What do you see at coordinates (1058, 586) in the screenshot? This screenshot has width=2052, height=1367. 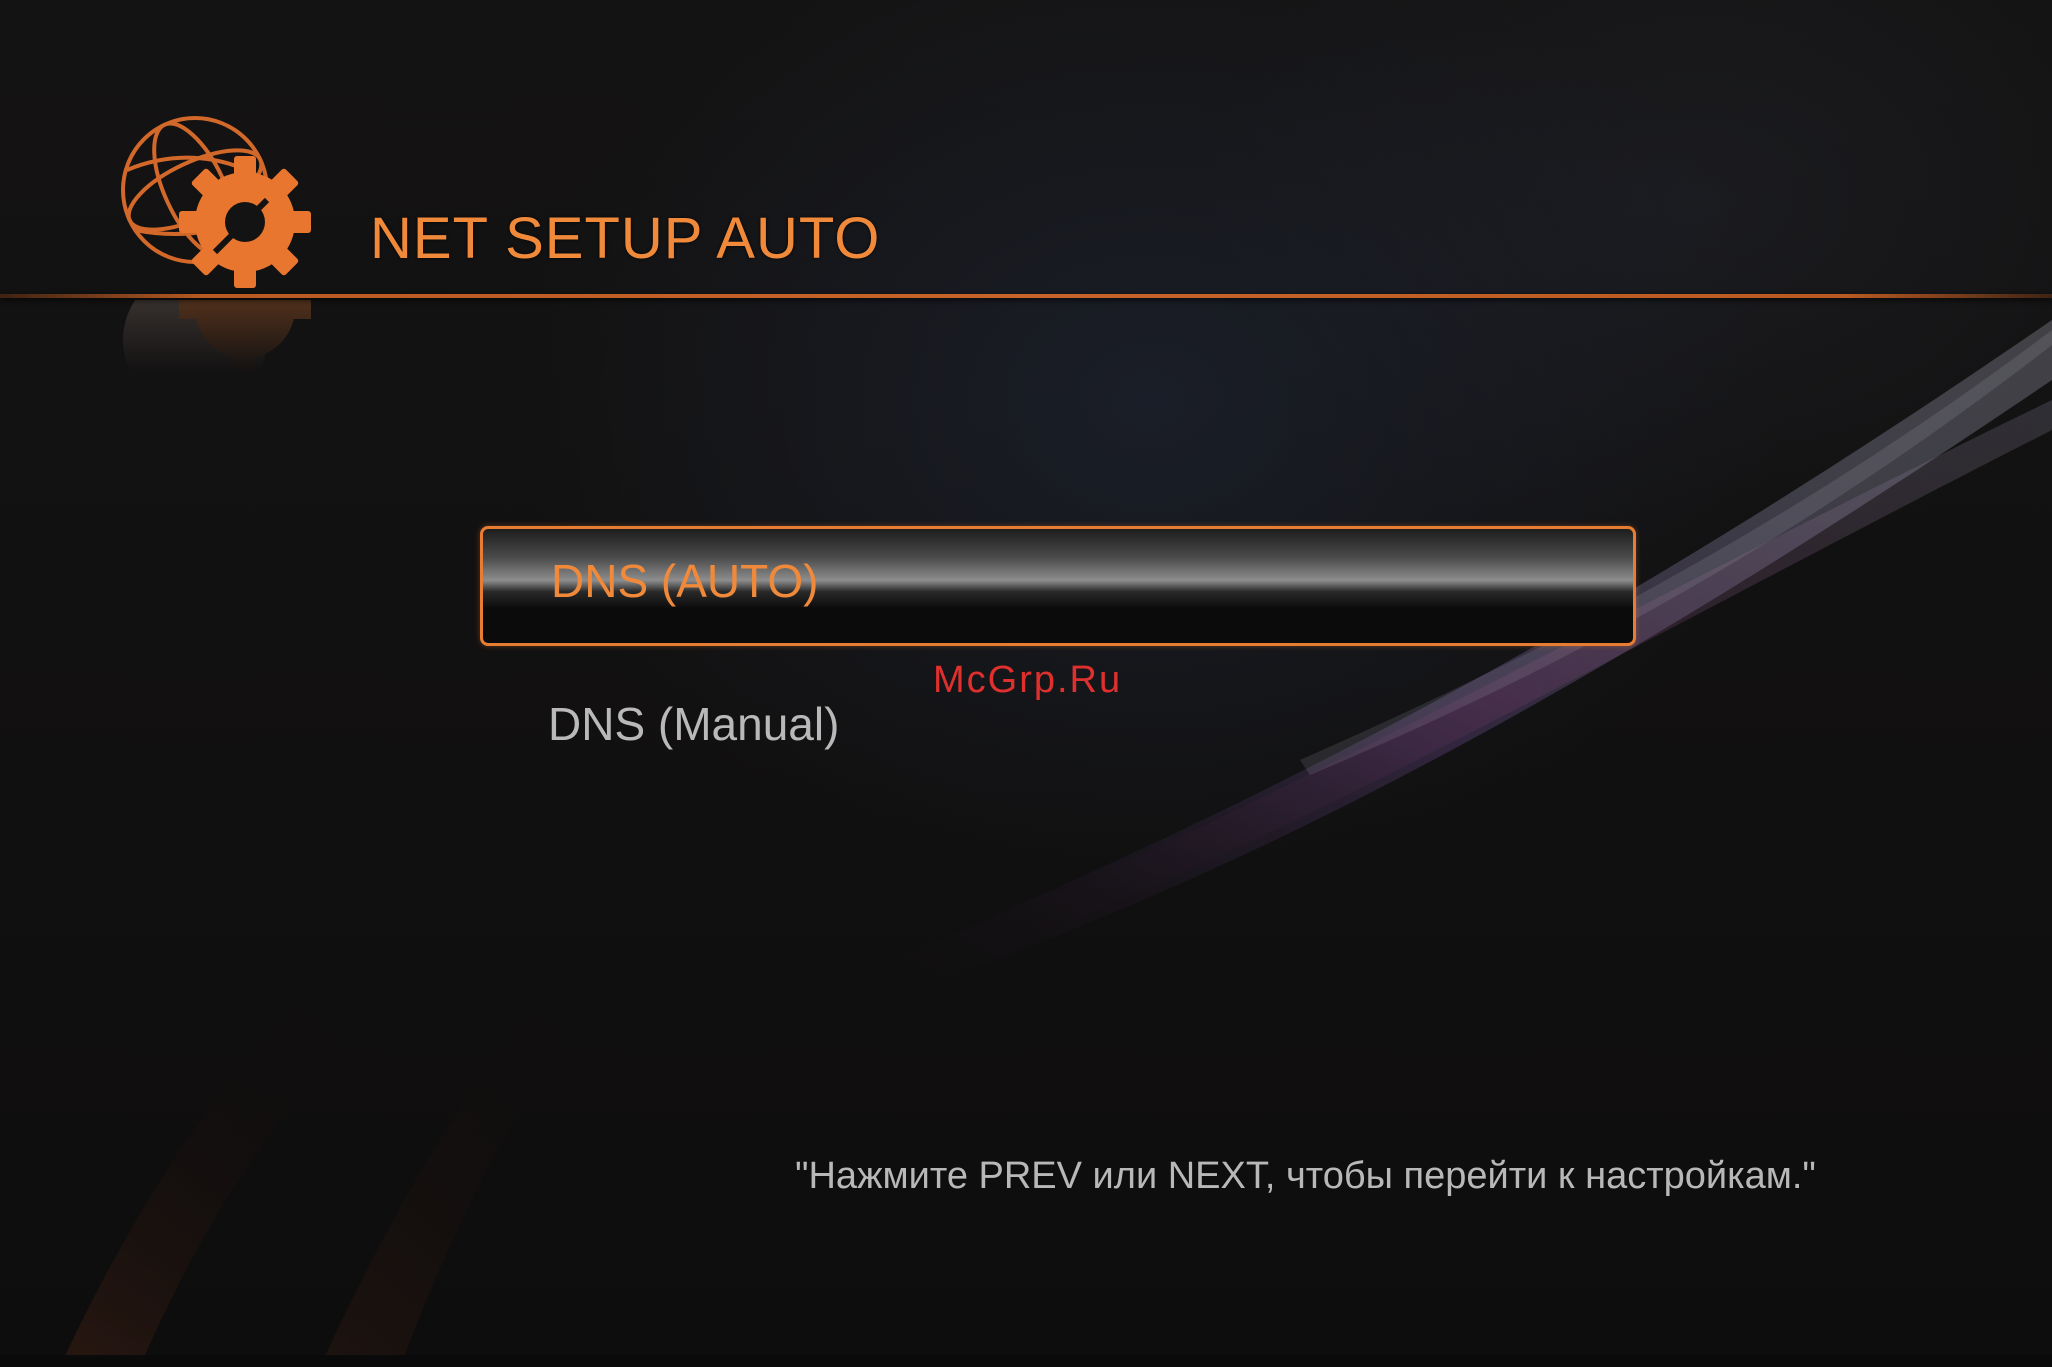 I see `menu-item-dns-auto: DNS (AUTO)` at bounding box center [1058, 586].